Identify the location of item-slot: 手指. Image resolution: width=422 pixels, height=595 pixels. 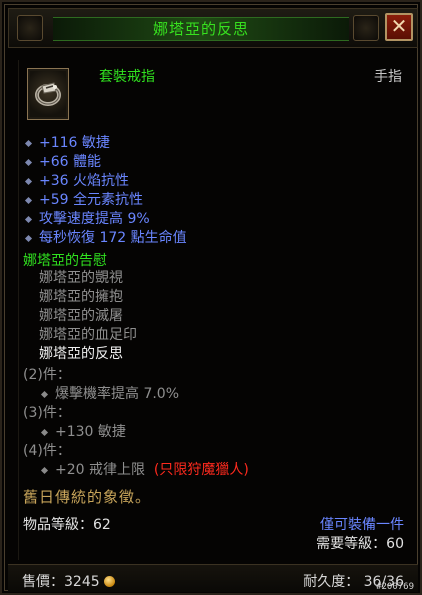
(388, 77).